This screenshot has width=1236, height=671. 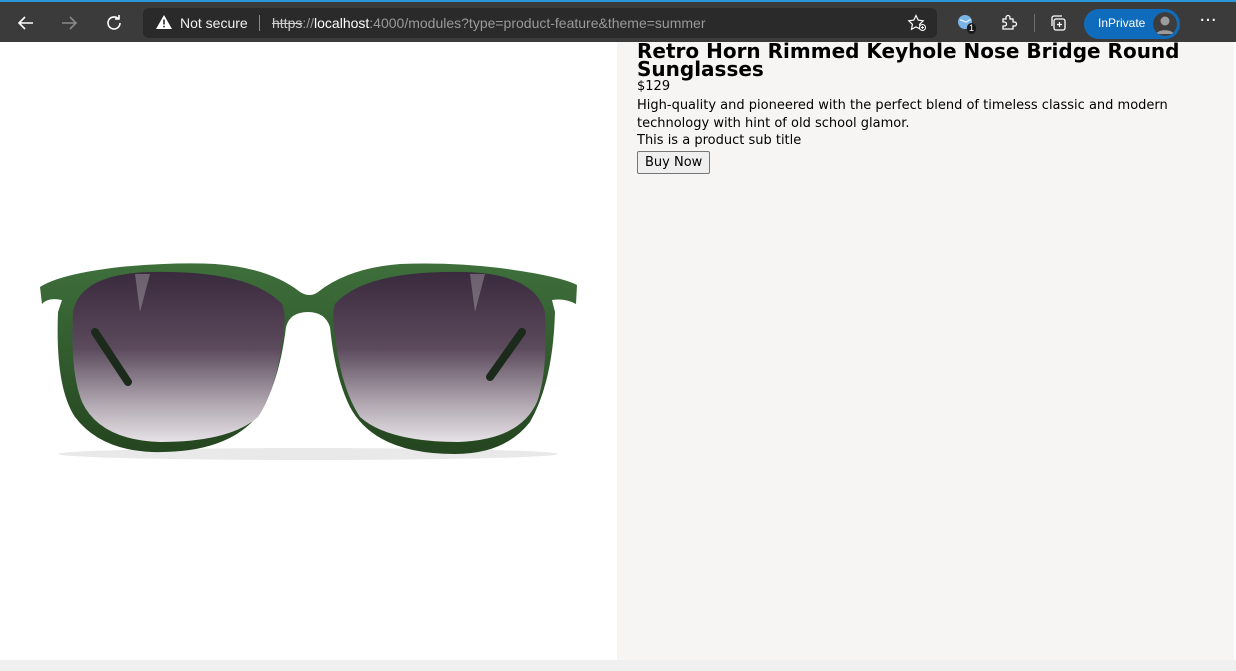 I want to click on collections-icon, so click(x=1058, y=23).